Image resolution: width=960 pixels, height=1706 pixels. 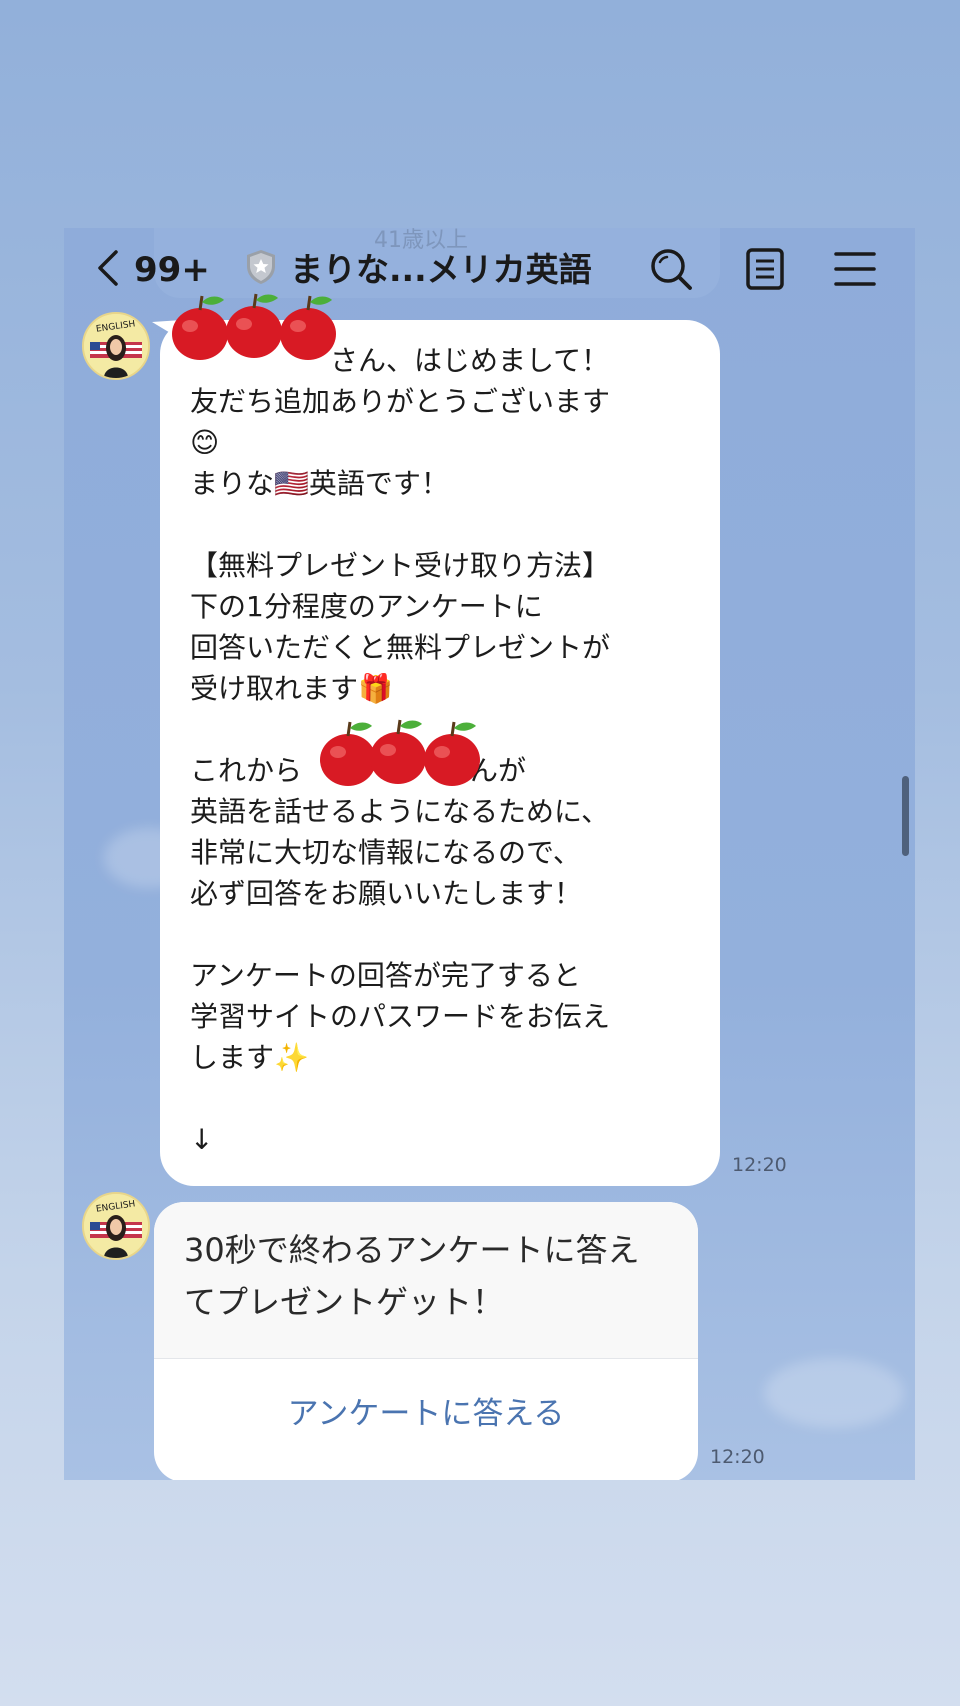 I want to click on chat-title: まりな...メリカ英語, so click(x=441, y=270).